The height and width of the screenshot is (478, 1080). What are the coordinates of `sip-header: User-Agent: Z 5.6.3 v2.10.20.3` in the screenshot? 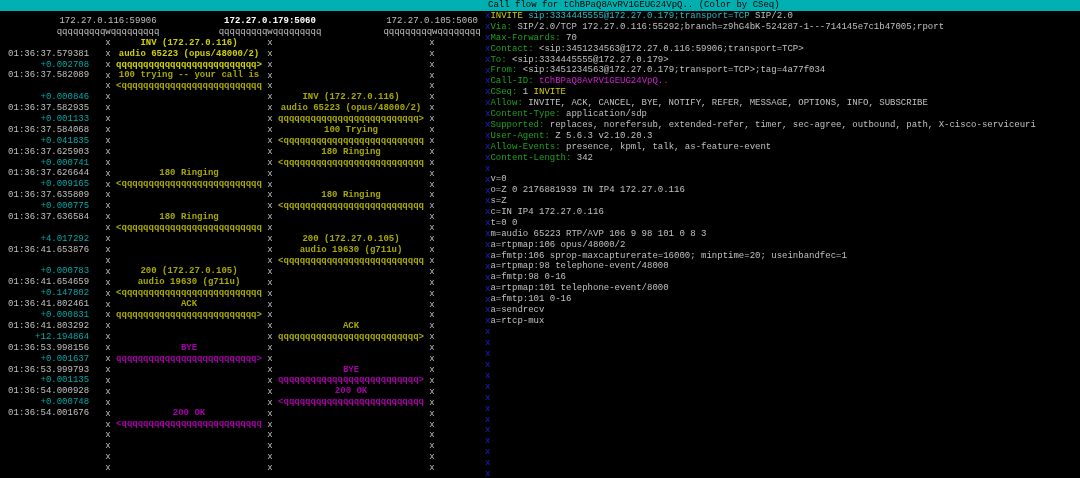 It's located at (572, 136).